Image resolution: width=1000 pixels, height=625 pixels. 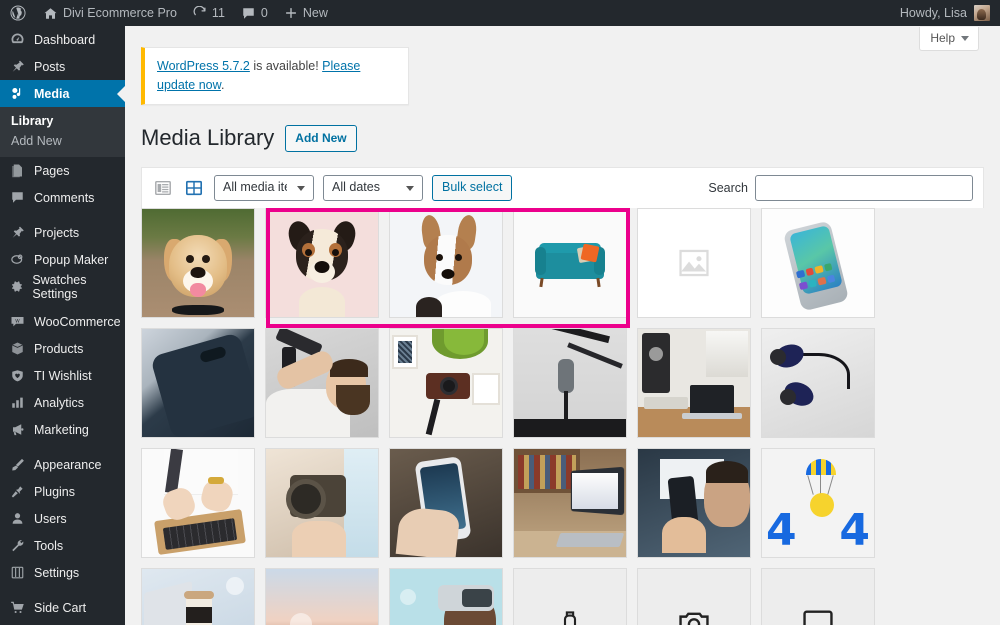 What do you see at coordinates (62, 93) in the screenshot?
I see `sidebar-item-media: Media` at bounding box center [62, 93].